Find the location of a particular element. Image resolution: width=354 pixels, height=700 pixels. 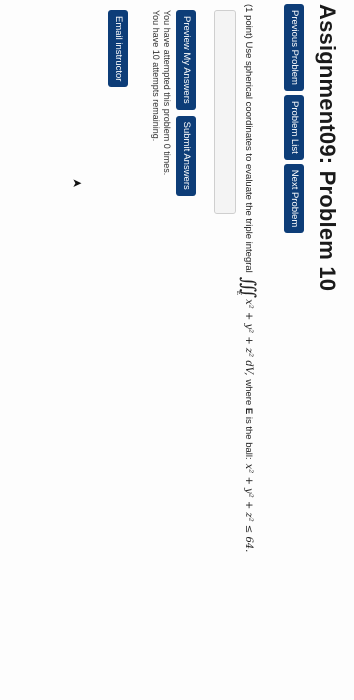

integrand: x² + y² + z² dV, is located at coordinates (248, 337).